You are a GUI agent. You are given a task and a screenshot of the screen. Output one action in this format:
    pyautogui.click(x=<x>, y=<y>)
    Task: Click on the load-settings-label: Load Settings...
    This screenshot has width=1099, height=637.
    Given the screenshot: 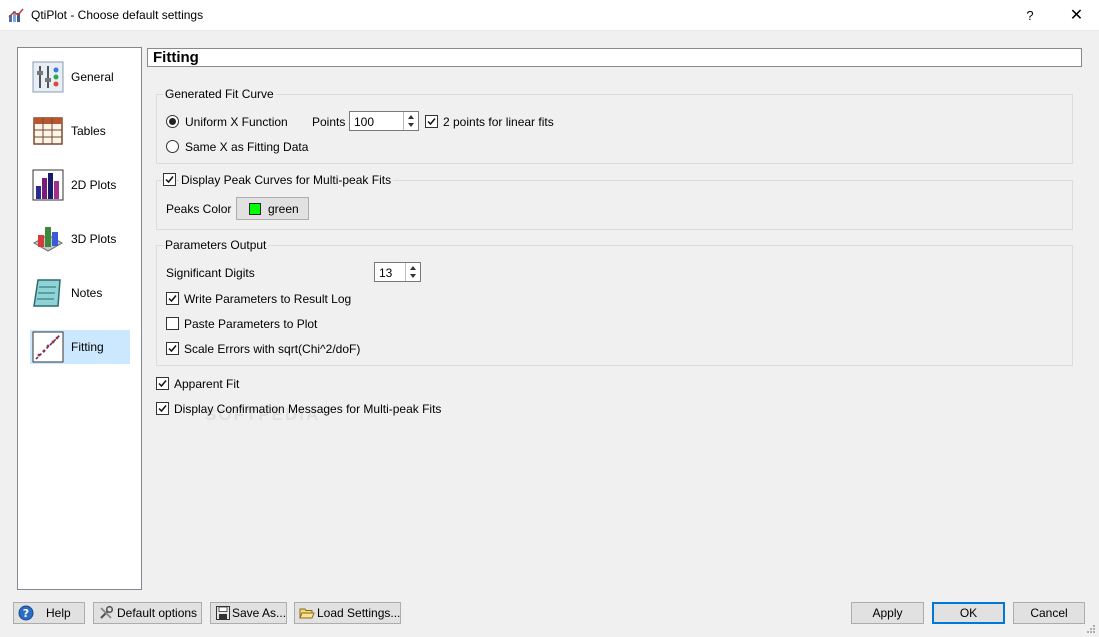 What is the action you would take?
    pyautogui.click(x=359, y=613)
    